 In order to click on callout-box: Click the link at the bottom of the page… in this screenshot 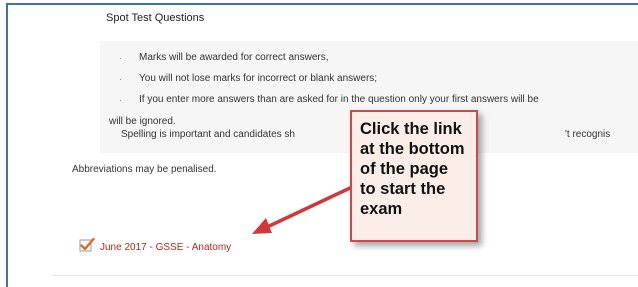, I will do `click(414, 176)`.